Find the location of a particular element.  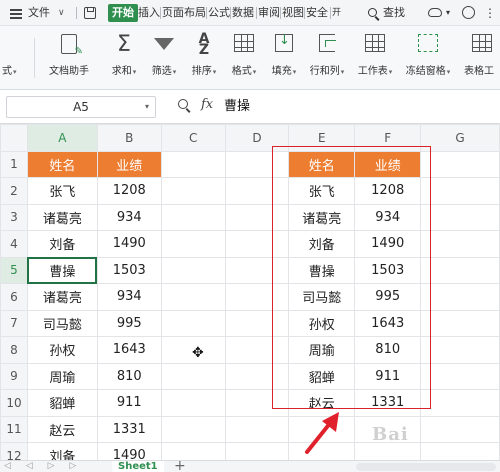

tab-page-layout: 页面布局 is located at coordinates (184, 13).